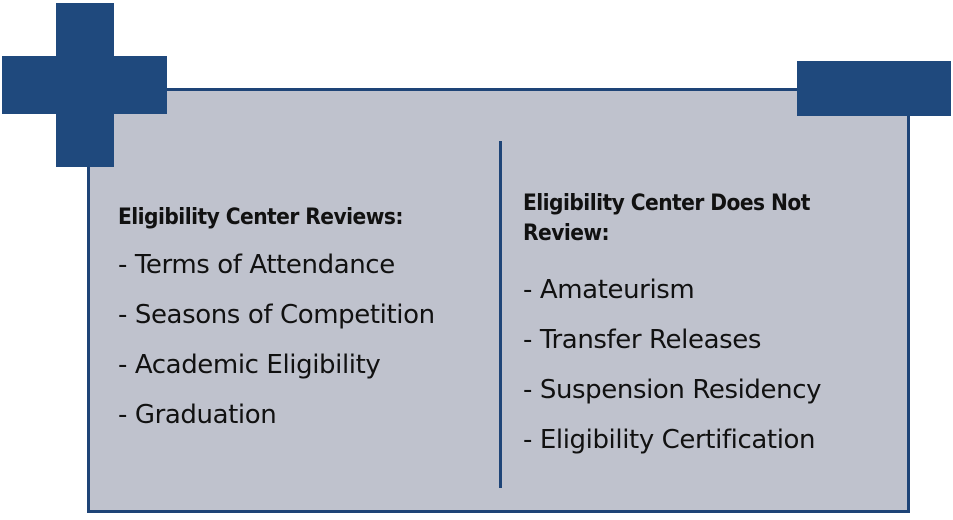  Describe the element at coordinates (260, 217) in the screenshot. I see `reviews-heading: Eligibility Center Reviews:` at that location.